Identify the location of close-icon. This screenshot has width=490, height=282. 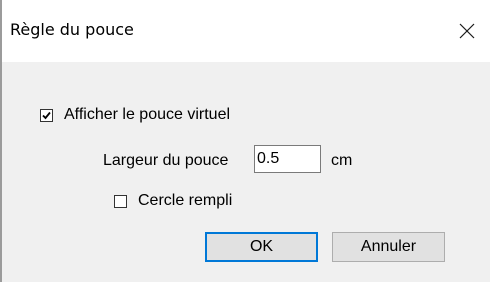
(467, 31).